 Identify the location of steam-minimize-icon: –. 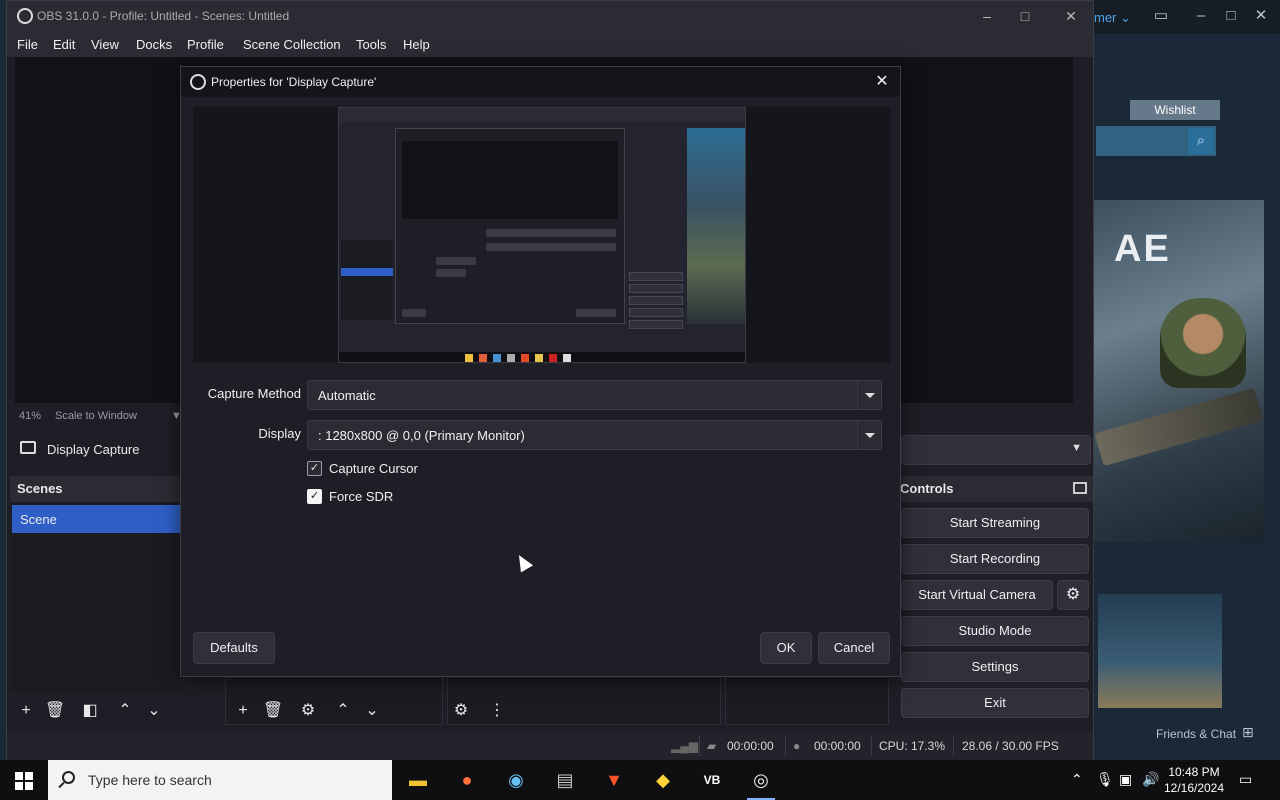
(1201, 16).